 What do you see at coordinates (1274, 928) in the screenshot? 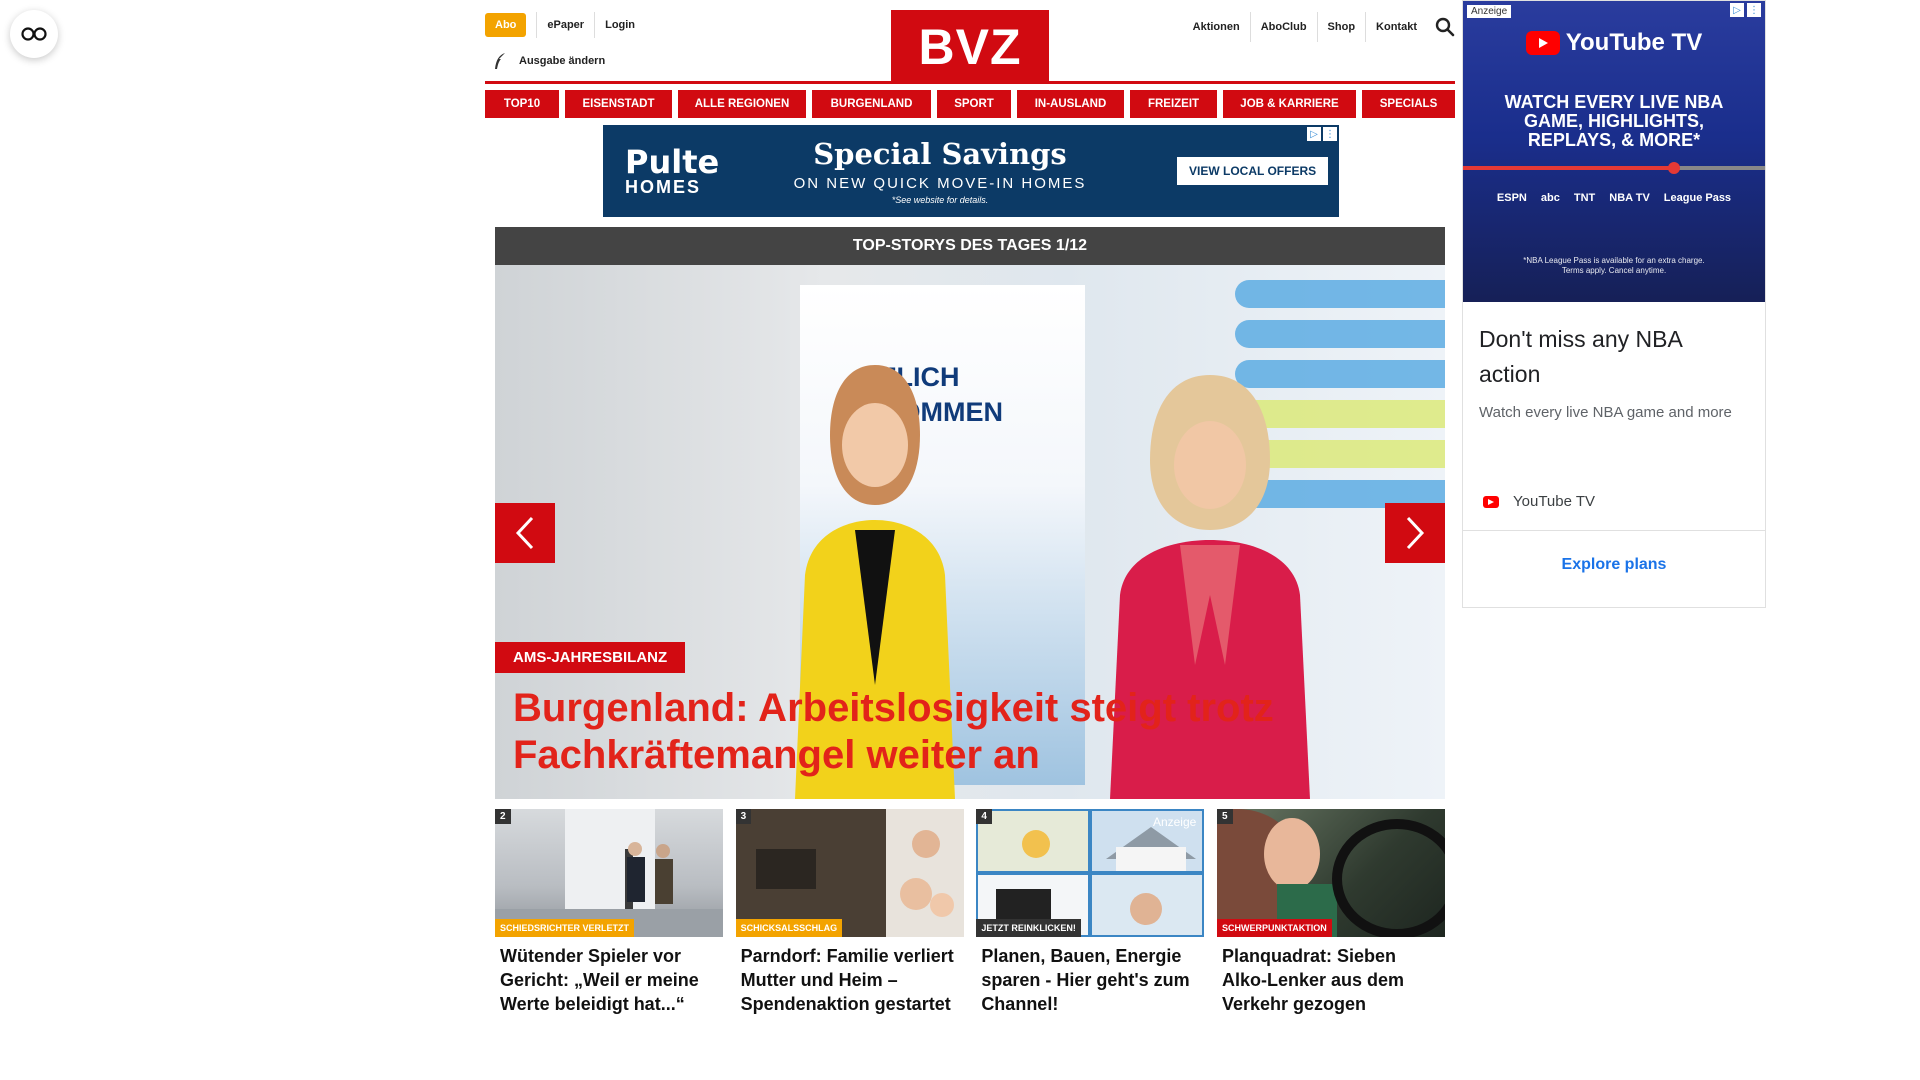
I see `teaser-tag: SCHWERPUNKTAKTION` at bounding box center [1274, 928].